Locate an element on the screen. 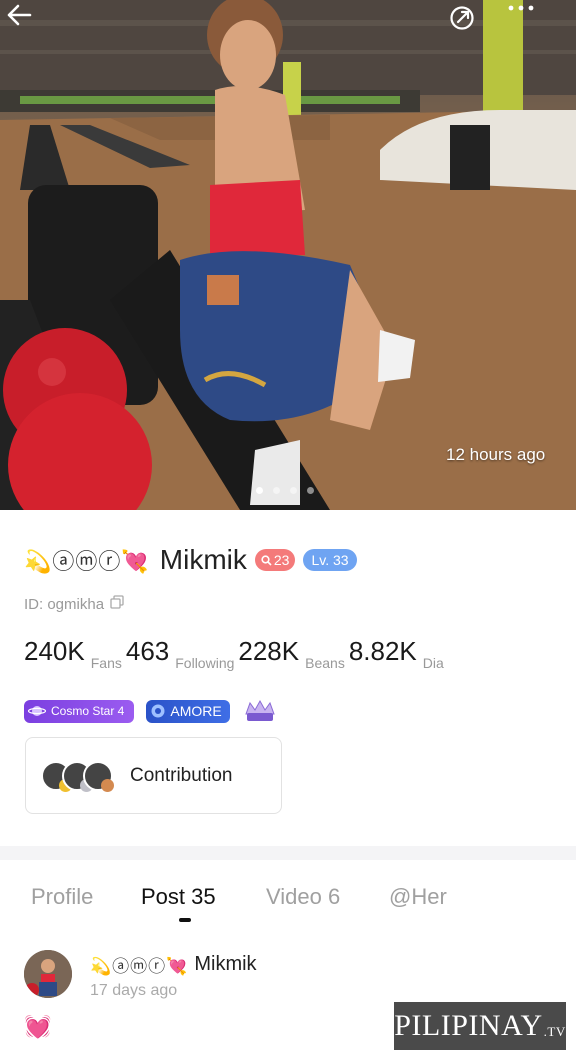  site-watermark: PILIPINAY .TV is located at coordinates (480, 1026).